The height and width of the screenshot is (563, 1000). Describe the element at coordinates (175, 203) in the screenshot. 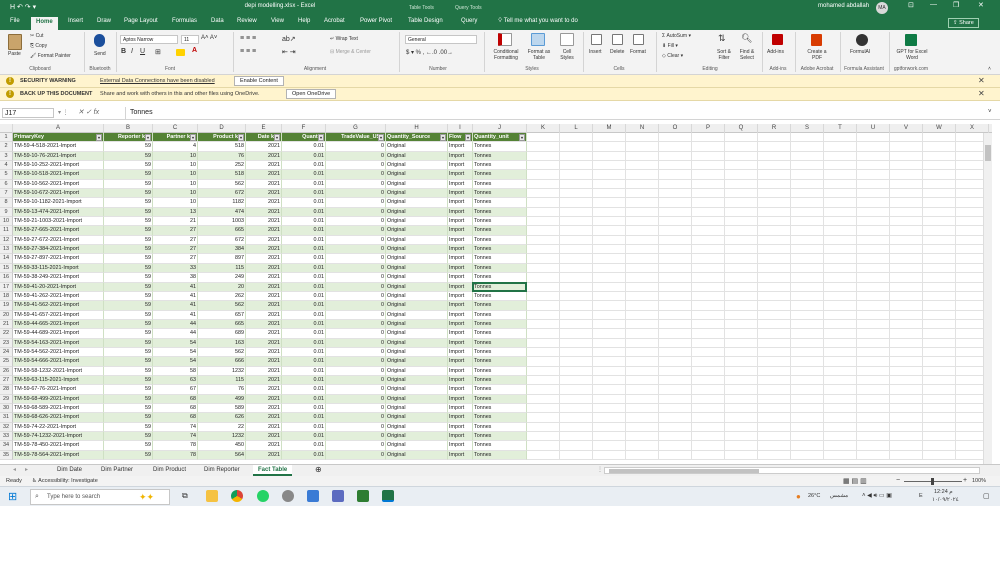

I see `table-cell: 10` at that location.